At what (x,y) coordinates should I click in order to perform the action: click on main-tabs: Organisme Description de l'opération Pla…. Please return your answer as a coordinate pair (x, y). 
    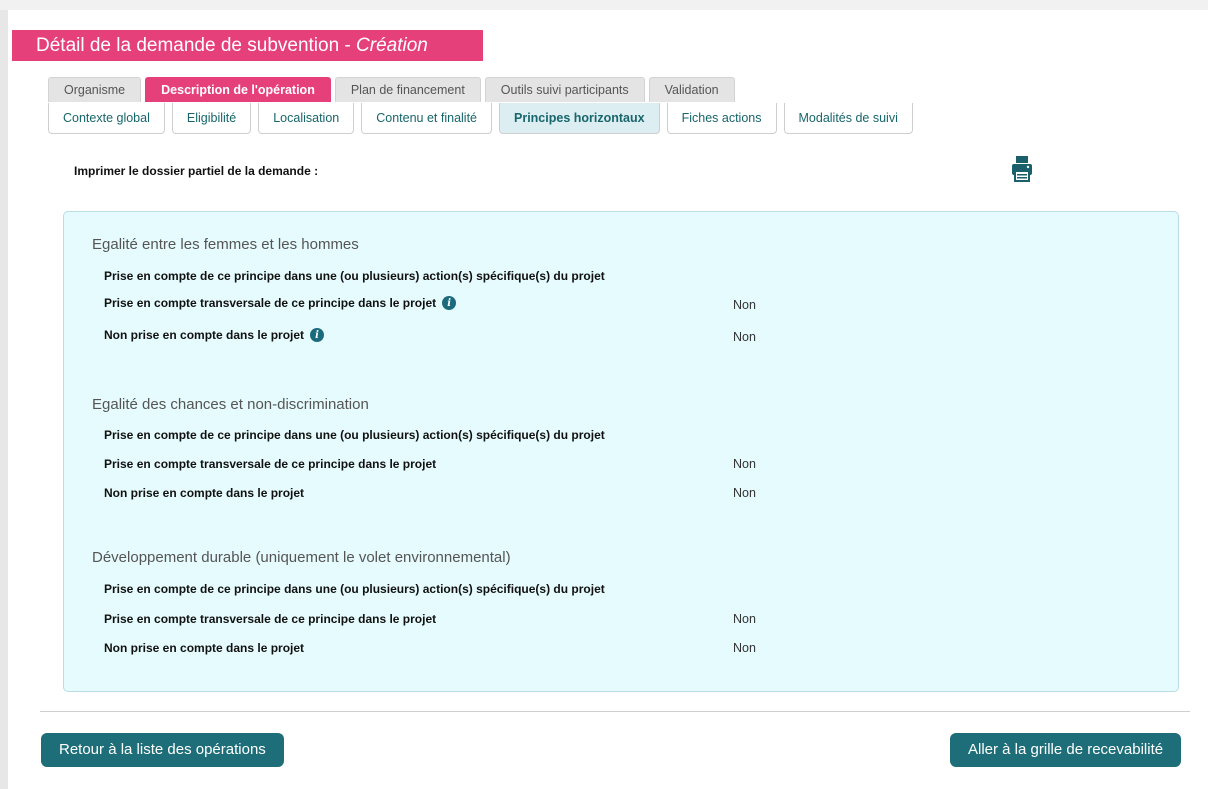
    Looking at the image, I should click on (391, 89).